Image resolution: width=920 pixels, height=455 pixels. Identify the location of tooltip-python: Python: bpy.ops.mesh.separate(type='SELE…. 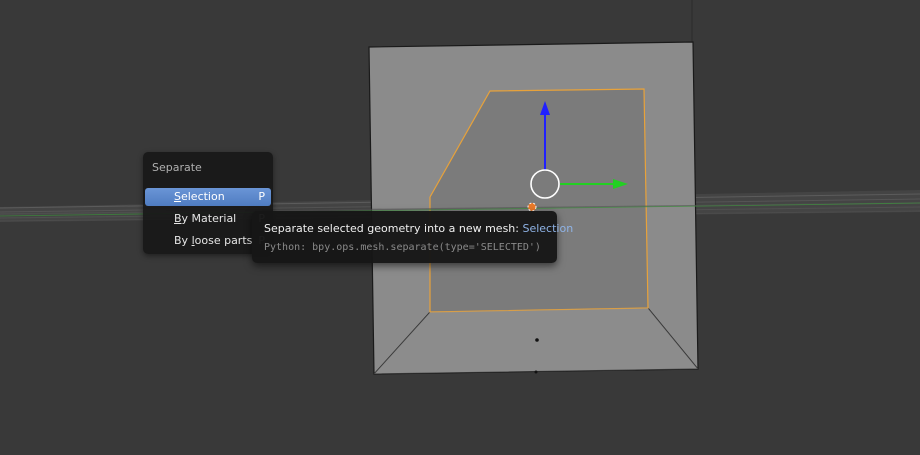
(402, 247).